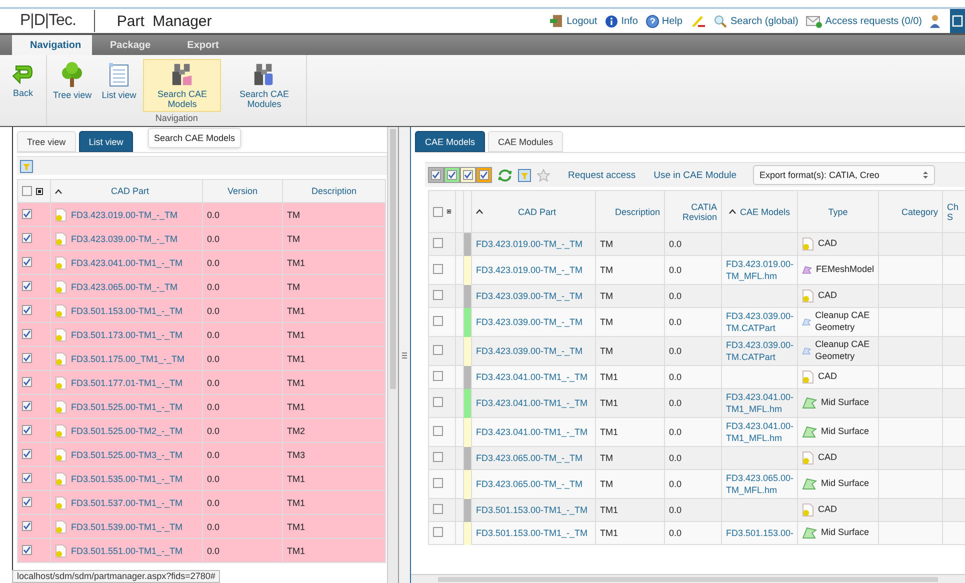 Image resolution: width=965 pixels, height=583 pixels. What do you see at coordinates (202, 502) in the screenshot?
I see `table-row: FD3.501.537.00-TM1_-_TM 0.0 TM1` at bounding box center [202, 502].